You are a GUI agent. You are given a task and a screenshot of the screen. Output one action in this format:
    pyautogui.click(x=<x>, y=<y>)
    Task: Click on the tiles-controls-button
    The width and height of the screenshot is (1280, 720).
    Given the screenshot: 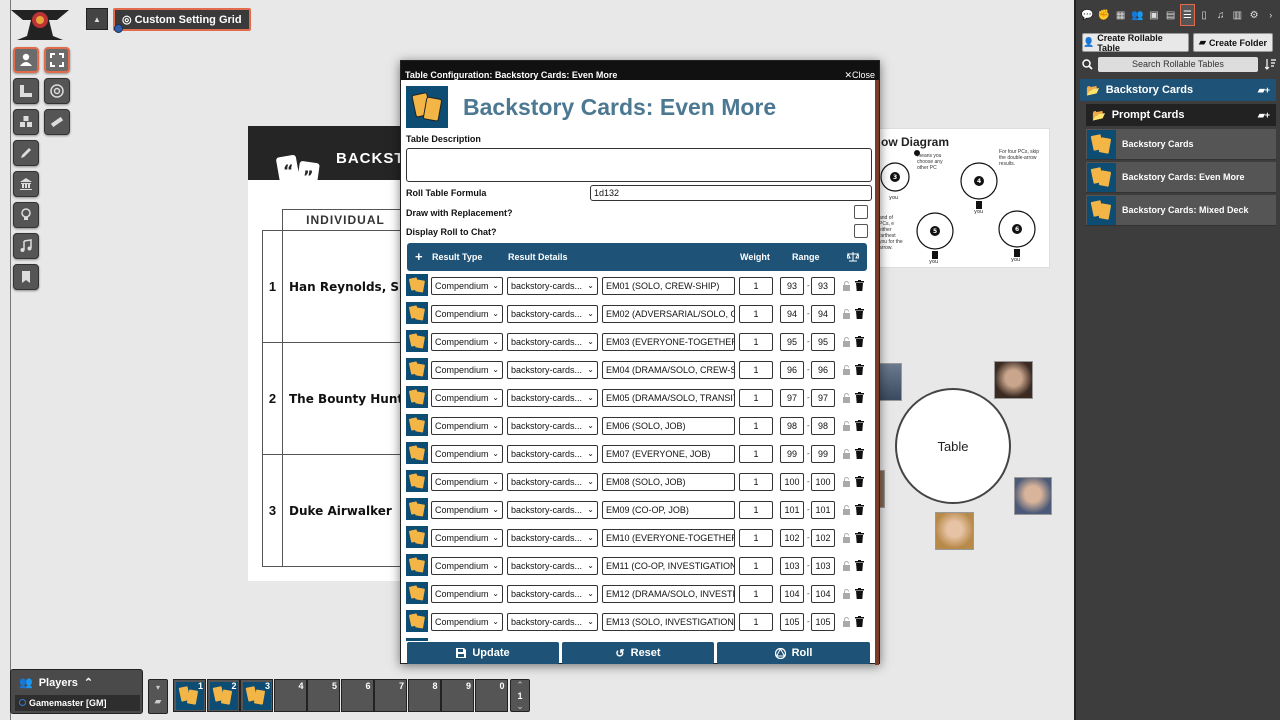 What is the action you would take?
    pyautogui.click(x=26, y=122)
    